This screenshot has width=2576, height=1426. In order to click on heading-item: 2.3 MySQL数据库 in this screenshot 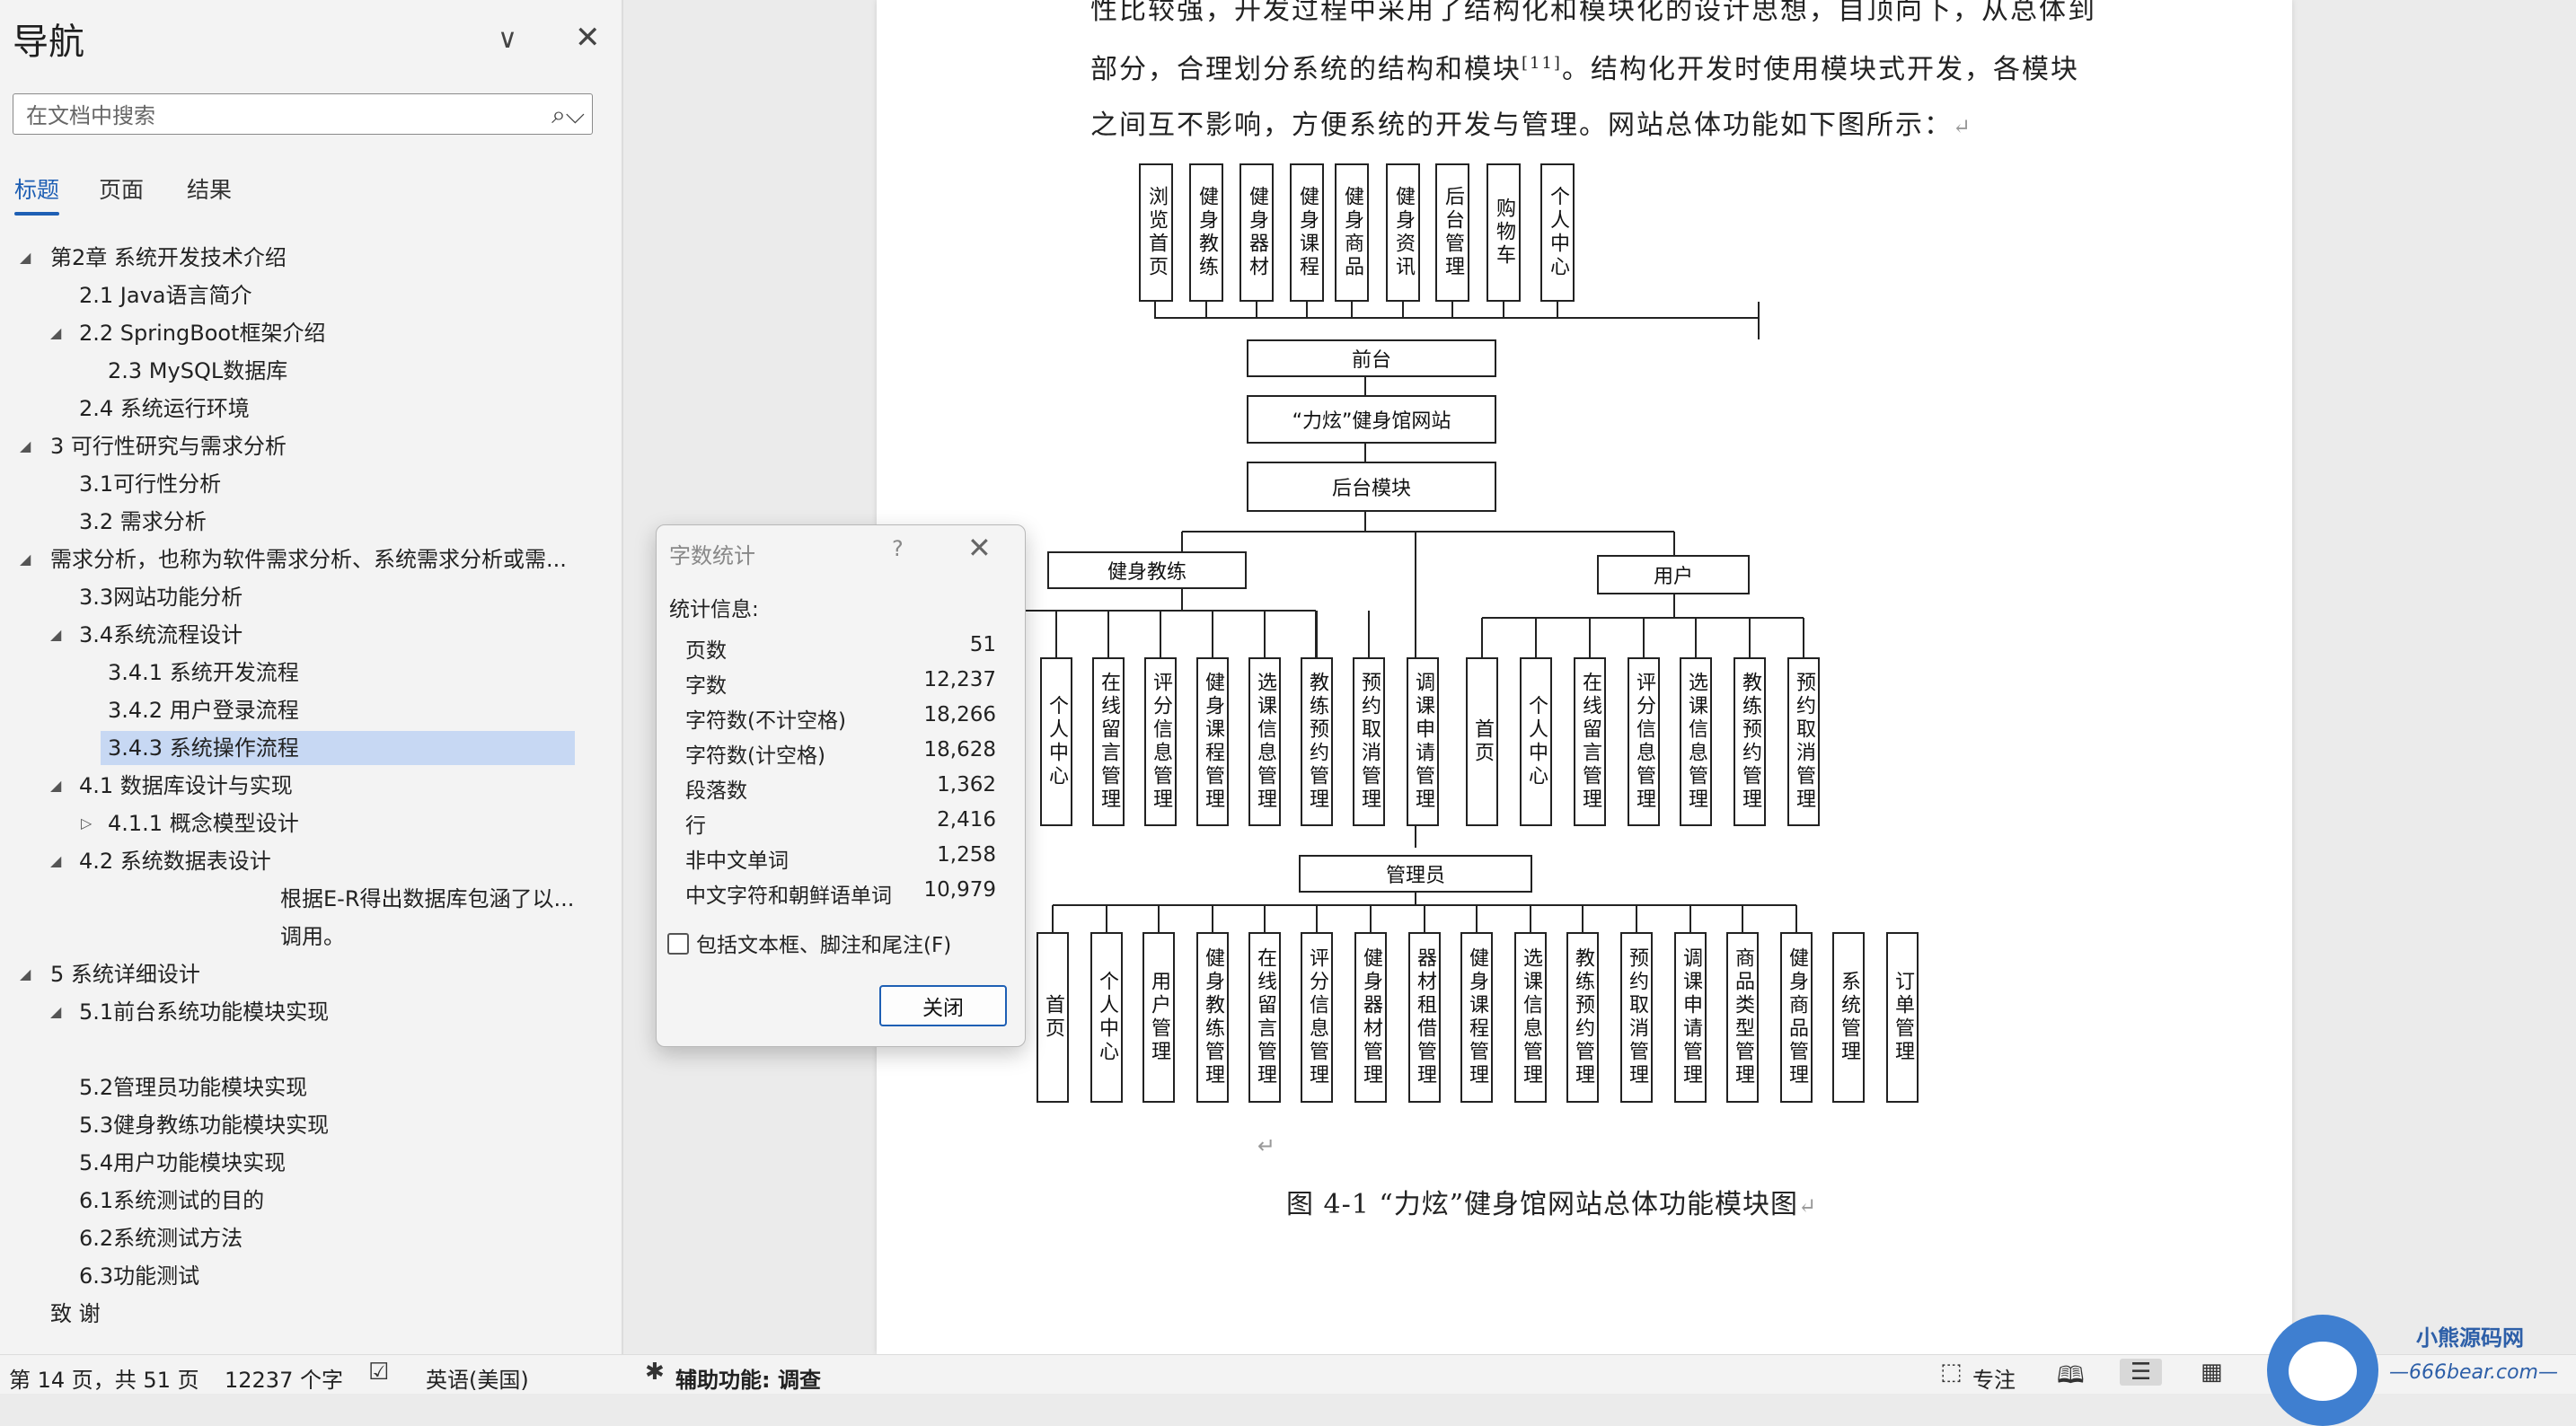, I will do `click(285, 371)`.